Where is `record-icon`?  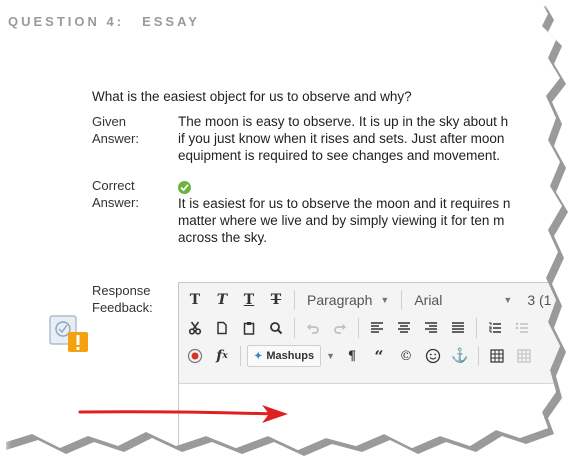
record-icon is located at coordinates (195, 356).